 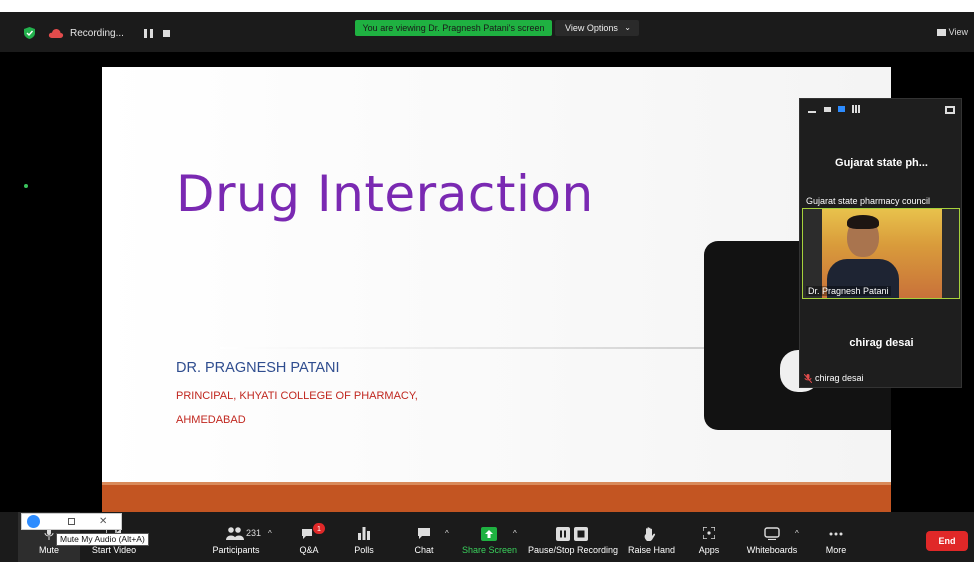 What do you see at coordinates (103, 521) in the screenshot?
I see `close-icon: ✕` at bounding box center [103, 521].